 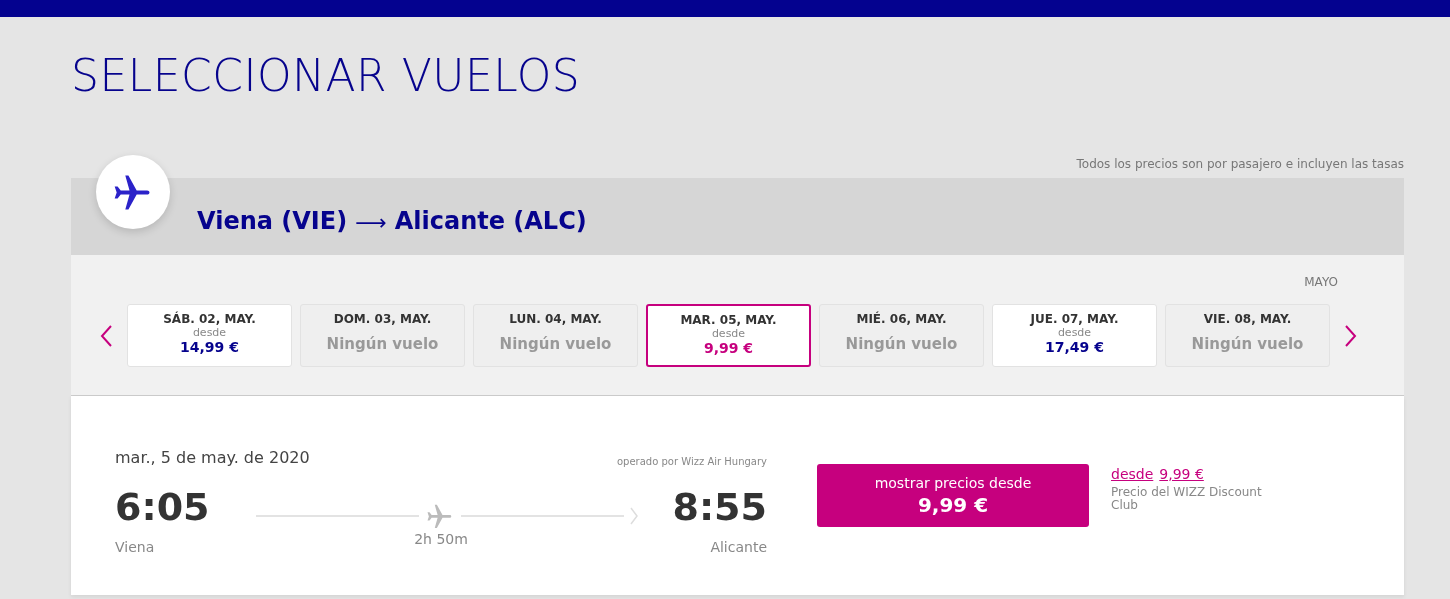 I want to click on club-note: Precio del WIZZ Discount Club, so click(x=1187, y=499).